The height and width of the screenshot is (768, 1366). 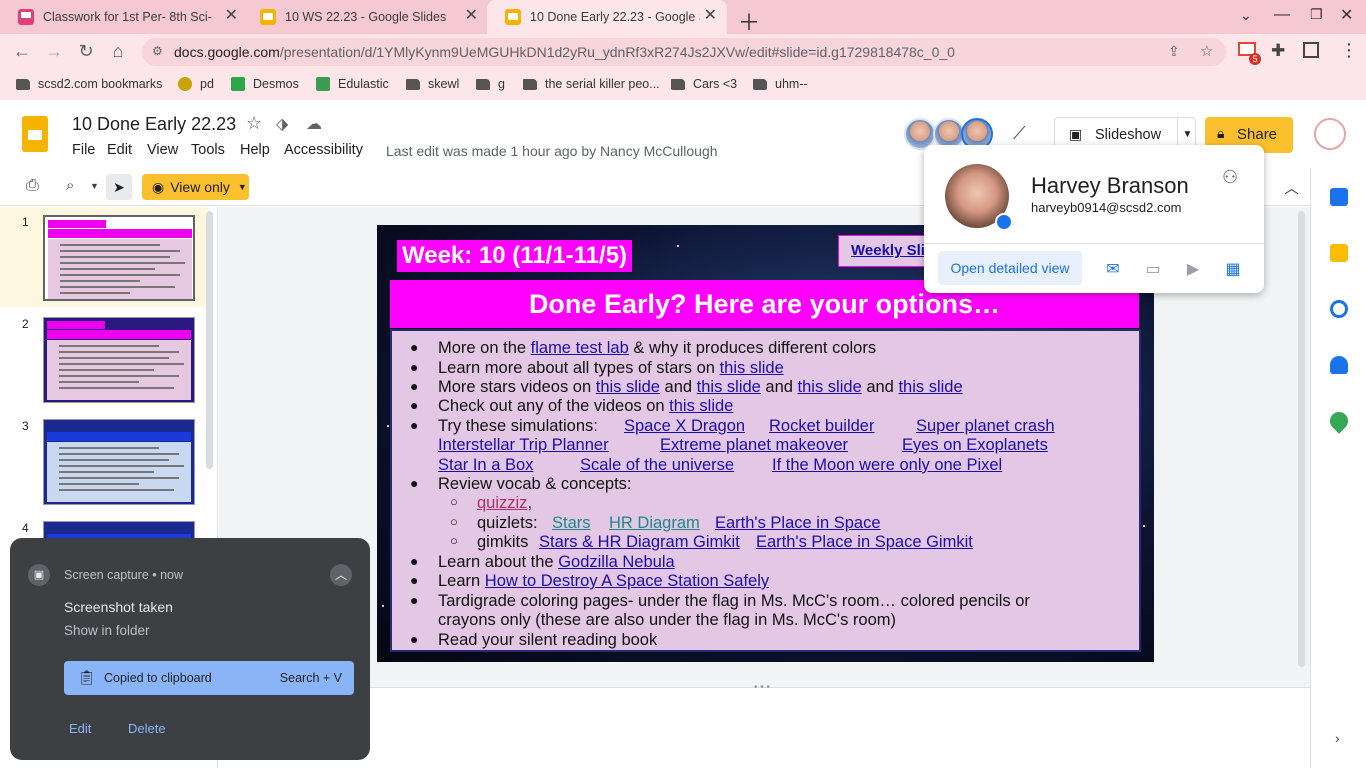 I want to click on sim-link: Extreme planet makeover, so click(x=754, y=445).